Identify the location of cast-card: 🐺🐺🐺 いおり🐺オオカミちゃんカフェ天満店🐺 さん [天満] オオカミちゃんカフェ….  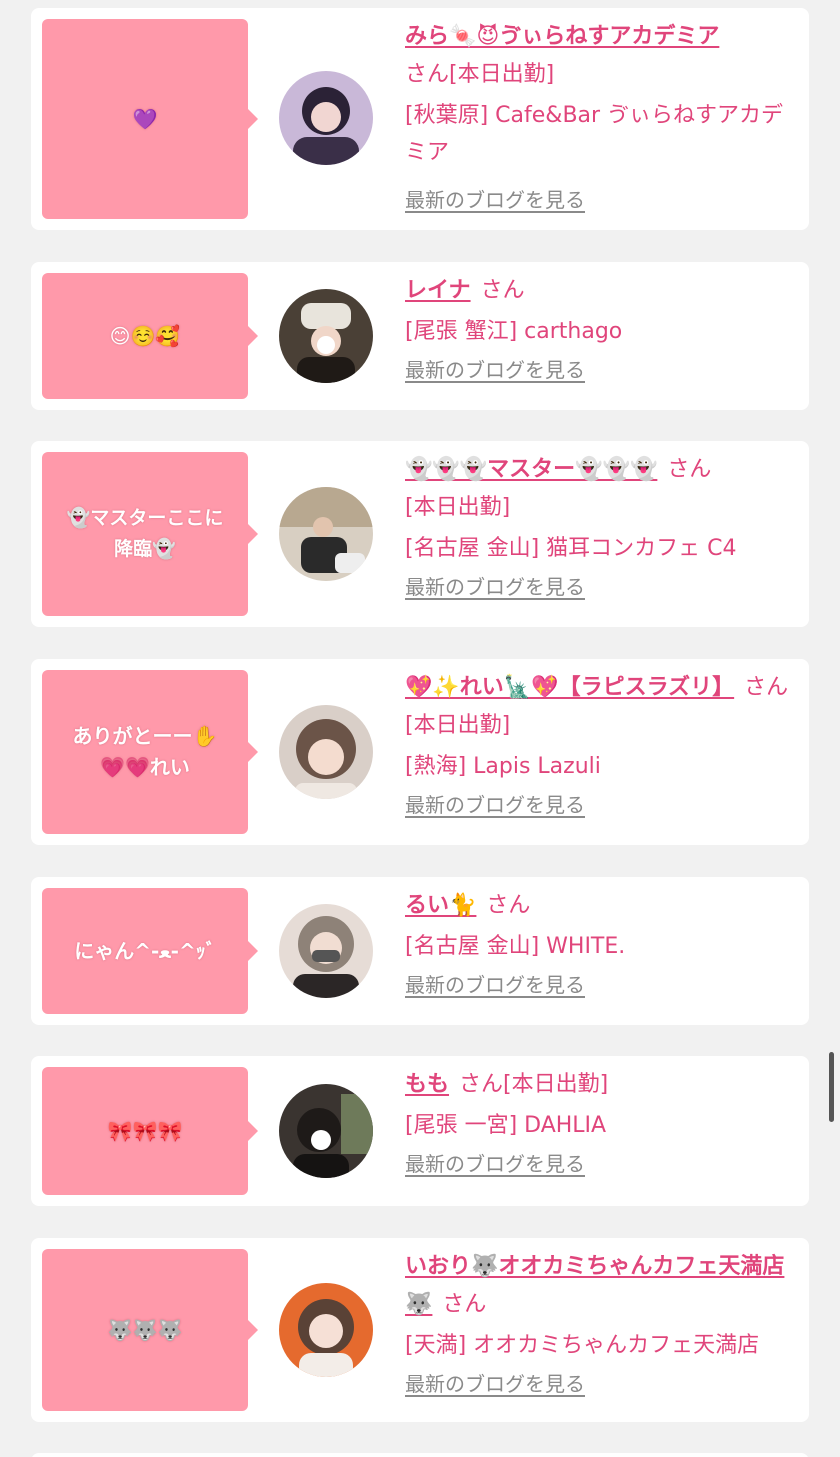
(420, 1330).